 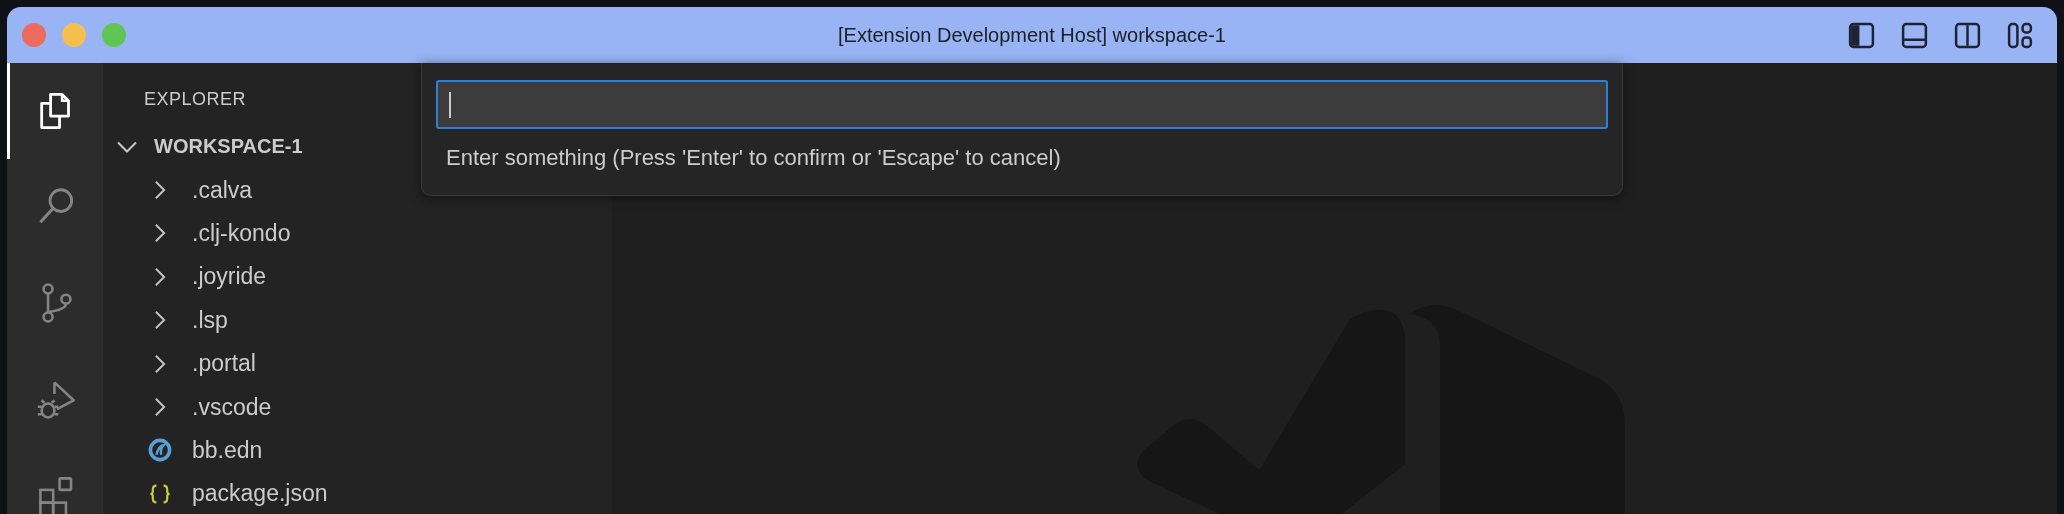 What do you see at coordinates (357, 277) in the screenshot?
I see `folder-item: .joyride` at bounding box center [357, 277].